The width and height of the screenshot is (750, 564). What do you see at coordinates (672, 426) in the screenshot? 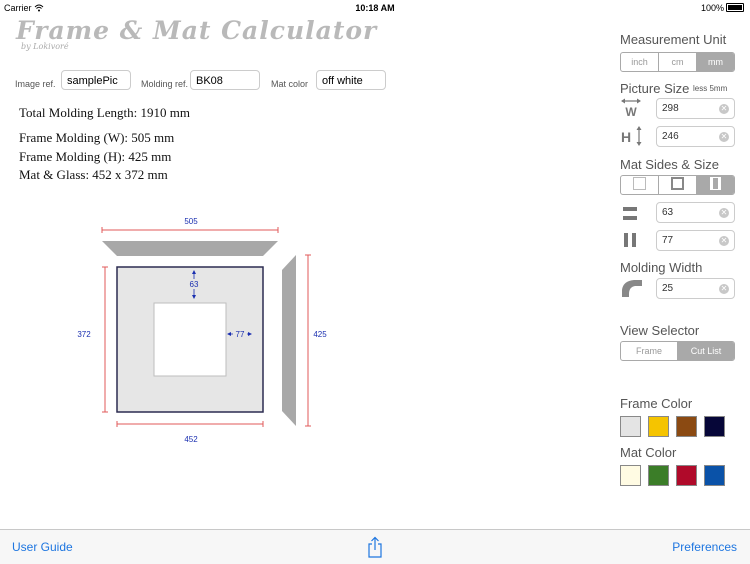
I see `frame-color-swatches` at bounding box center [672, 426].